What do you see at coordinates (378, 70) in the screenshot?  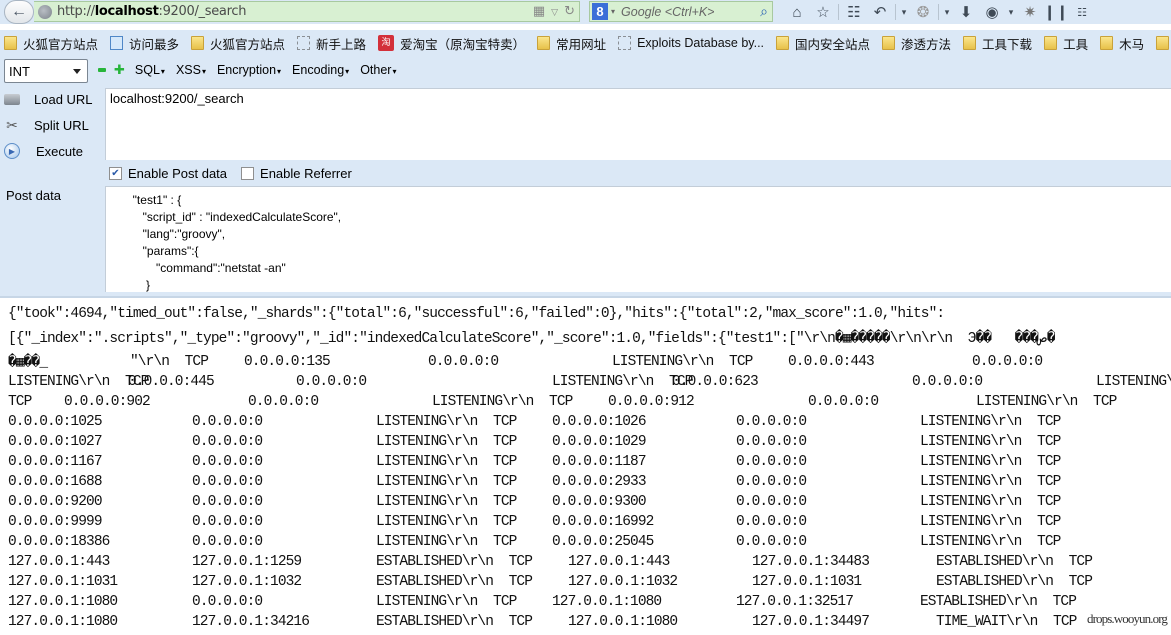 I see `menu-other: Other` at bounding box center [378, 70].